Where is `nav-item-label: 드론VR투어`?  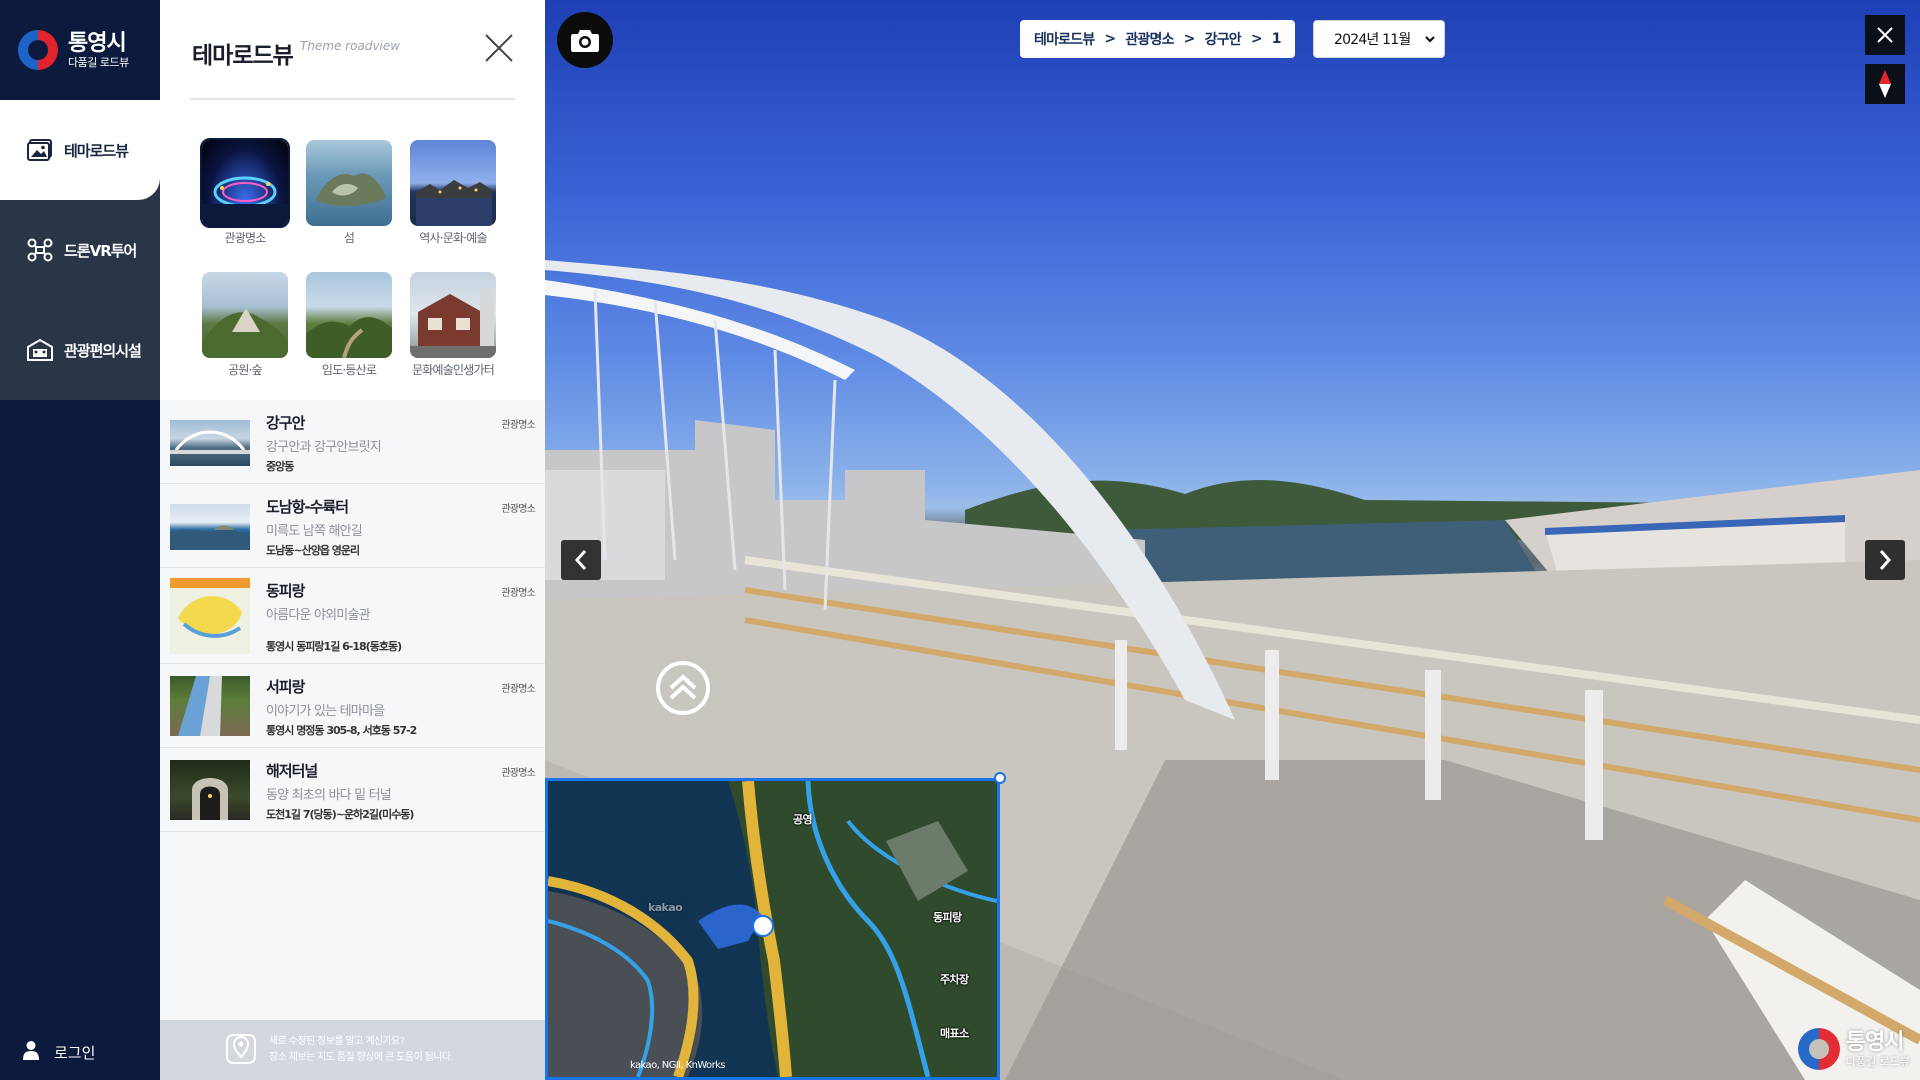 nav-item-label: 드론VR투어 is located at coordinates (100, 250).